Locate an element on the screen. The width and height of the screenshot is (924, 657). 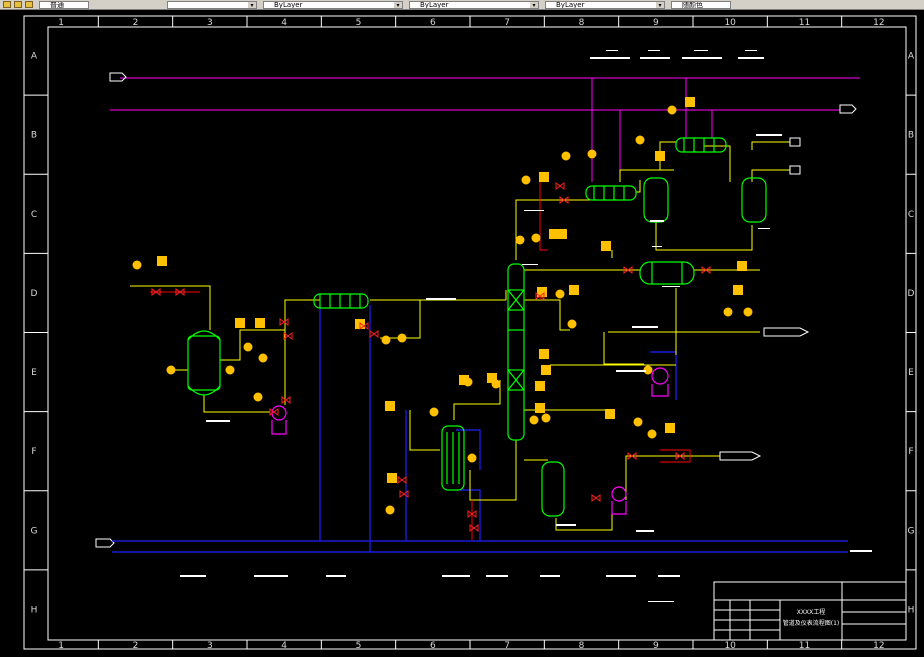
column-label-bottom: 12 is located at coordinates (878, 646).